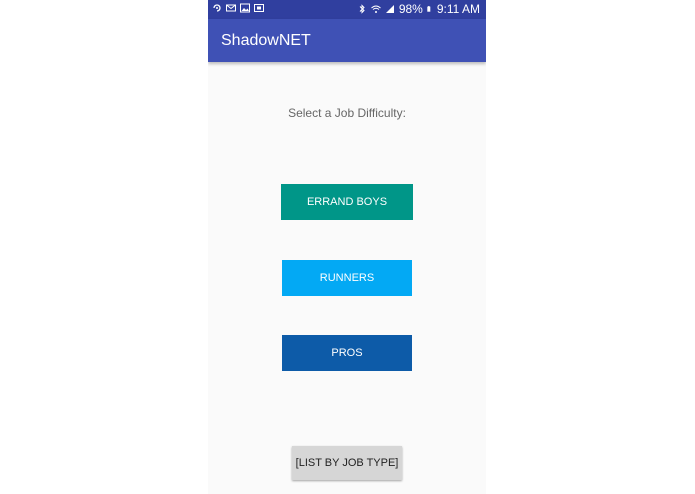 The image size is (695, 494). I want to click on errand-boys-button: ERRAND BOYS, so click(347, 202).